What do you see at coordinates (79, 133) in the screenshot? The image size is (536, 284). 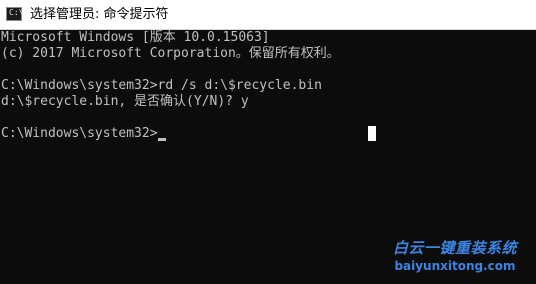 I see `console-prompt: C:\Windows\system32>` at bounding box center [79, 133].